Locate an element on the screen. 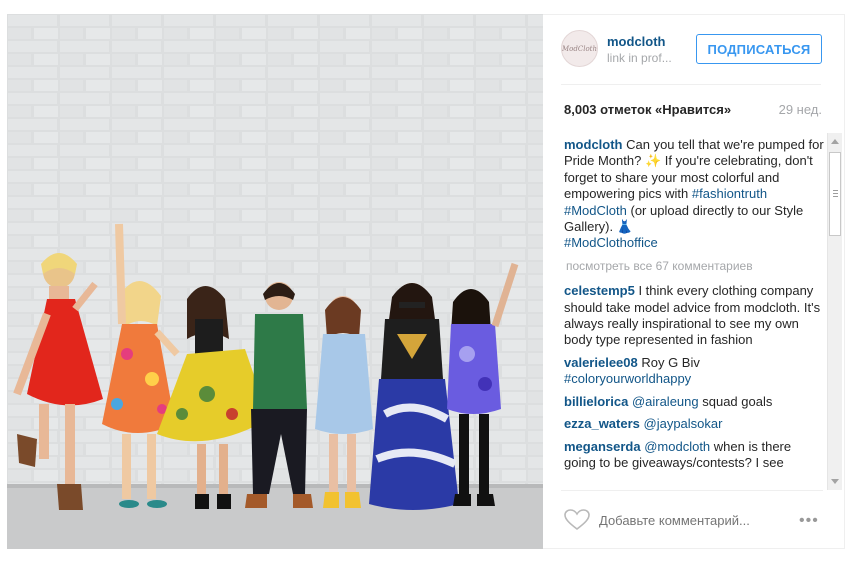 This screenshot has height=564, width=852. comment-item: billielorica @airaleung squad goals is located at coordinates (695, 402).